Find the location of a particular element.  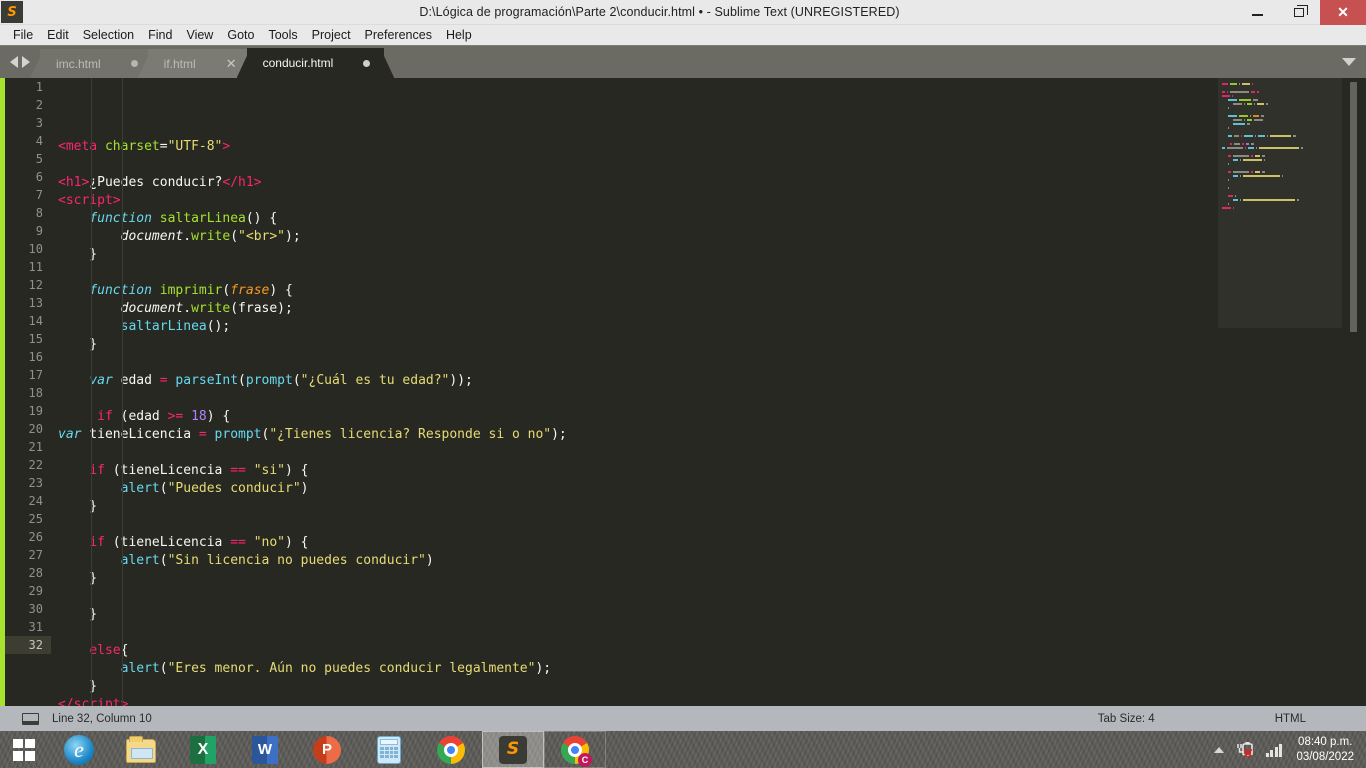

close-button: ✕ is located at coordinates (1343, 12).